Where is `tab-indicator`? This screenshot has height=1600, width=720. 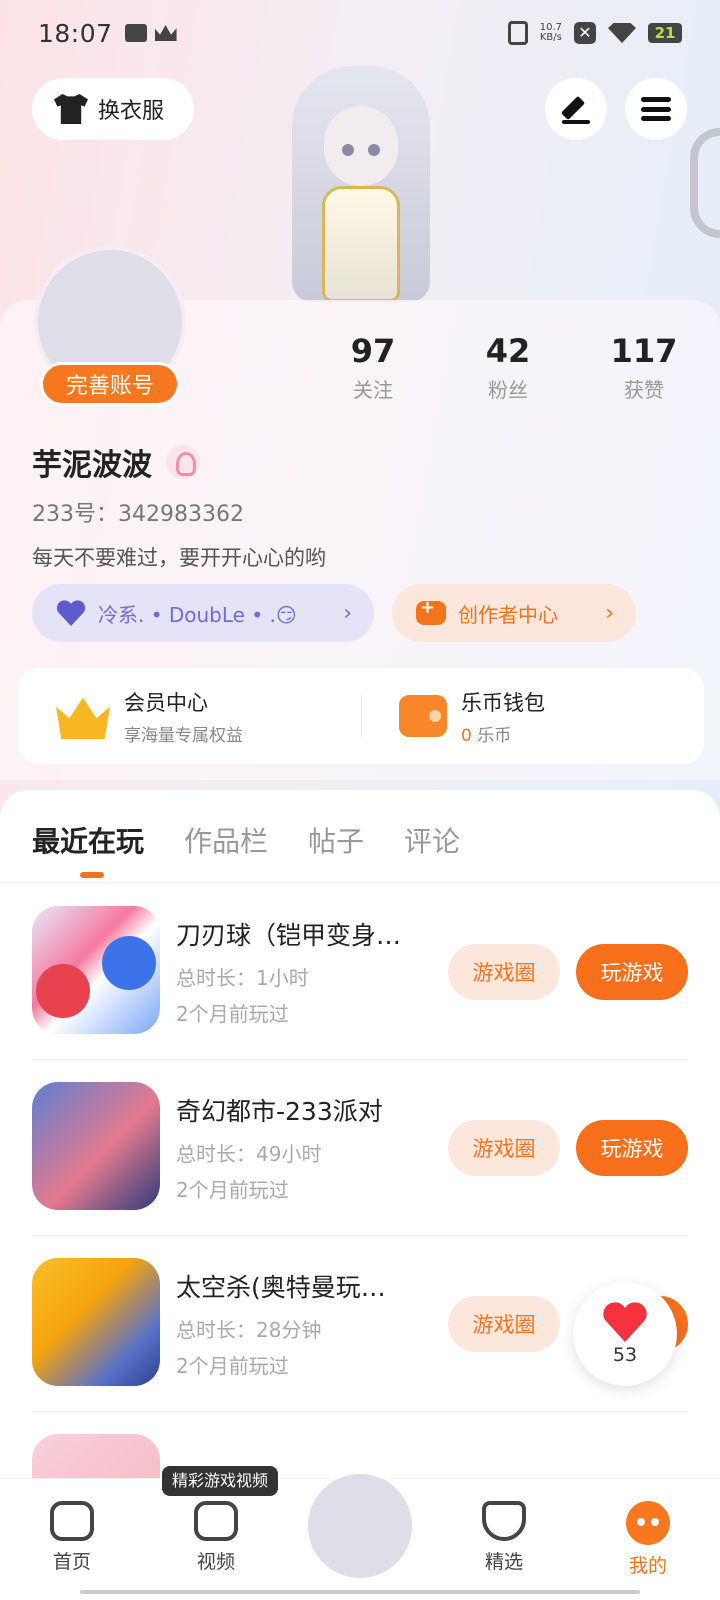 tab-indicator is located at coordinates (92, 875).